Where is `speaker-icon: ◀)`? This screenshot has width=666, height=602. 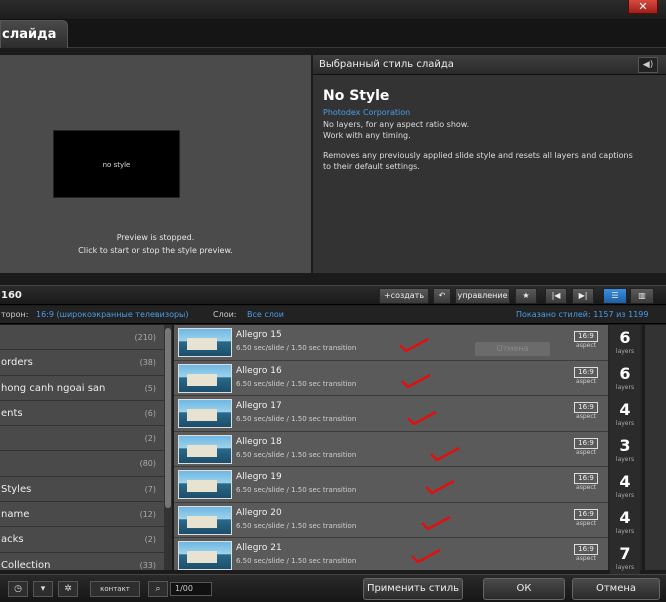
speaker-icon: ◀) is located at coordinates (648, 65).